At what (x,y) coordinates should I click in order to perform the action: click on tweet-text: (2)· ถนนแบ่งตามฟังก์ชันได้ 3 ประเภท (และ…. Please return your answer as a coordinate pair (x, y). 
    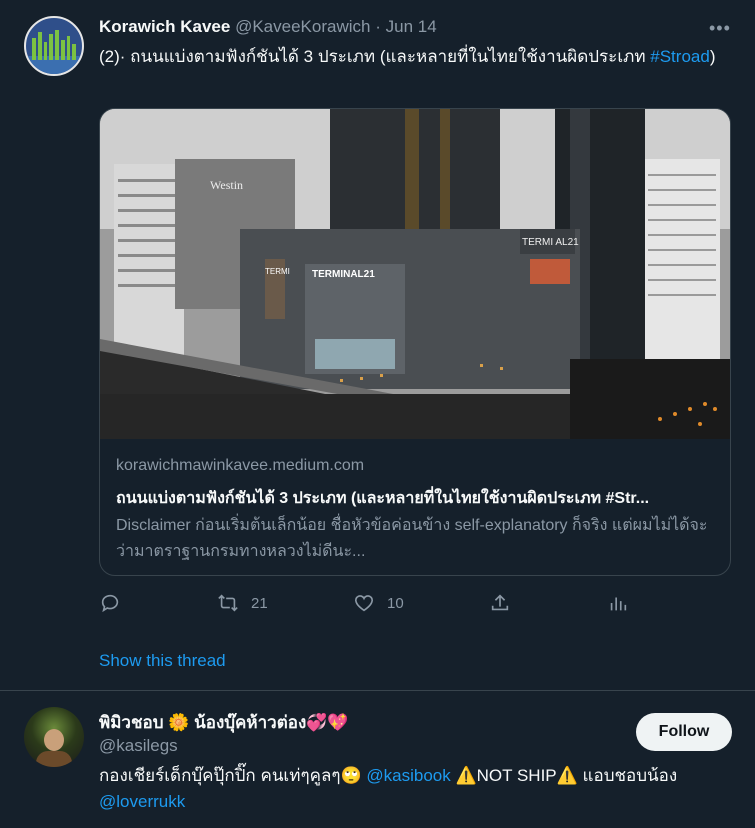
    Looking at the image, I should click on (414, 57).